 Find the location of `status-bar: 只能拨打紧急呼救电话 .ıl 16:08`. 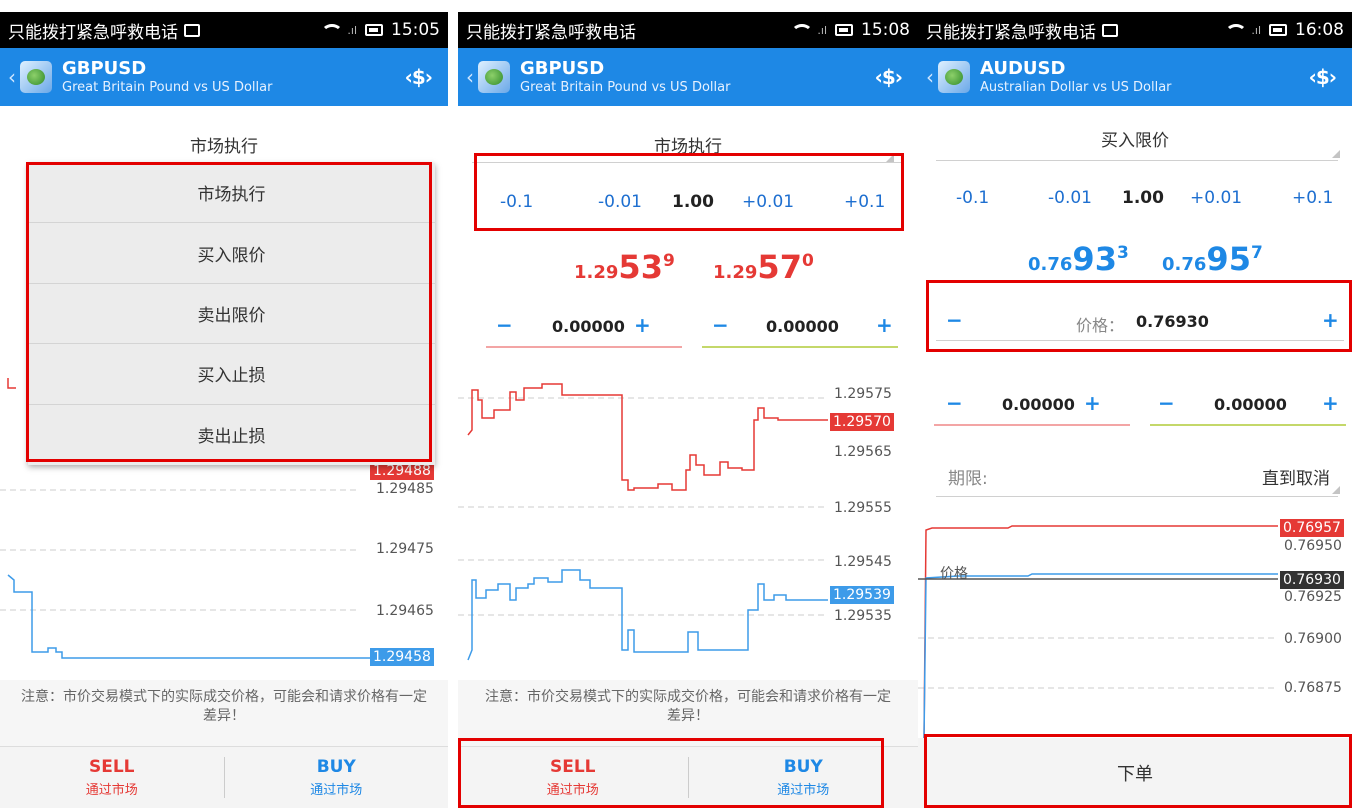

status-bar: 只能拨打紧急呼救电话 .ıl 16:08 is located at coordinates (1135, 30).